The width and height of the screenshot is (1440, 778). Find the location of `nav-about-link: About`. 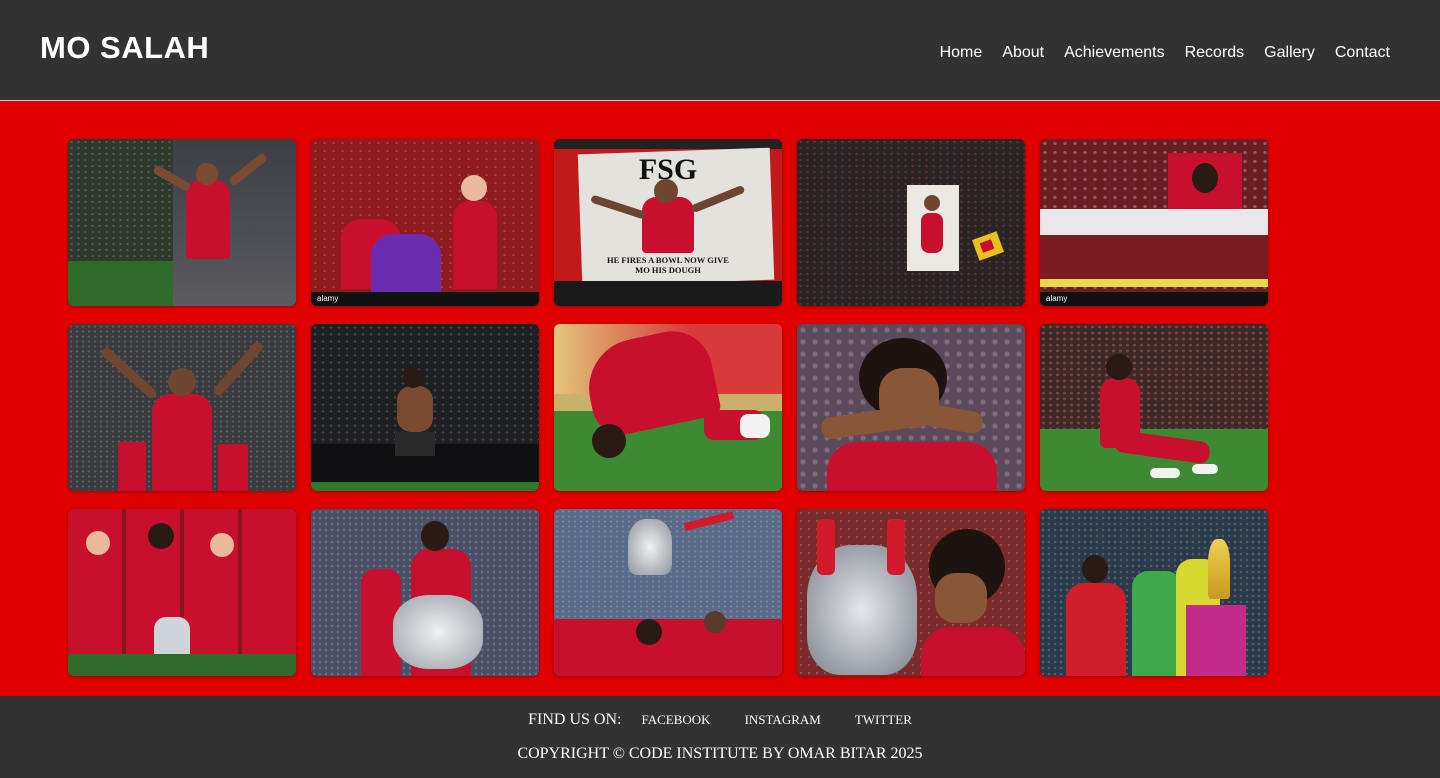

nav-about-link: About is located at coordinates (1023, 53).